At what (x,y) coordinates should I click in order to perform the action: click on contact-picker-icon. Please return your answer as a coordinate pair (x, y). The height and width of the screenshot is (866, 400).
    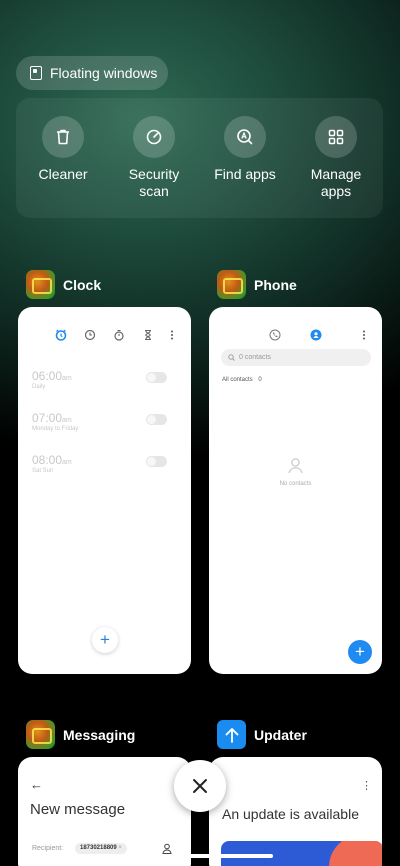
    Looking at the image, I should click on (167, 848).